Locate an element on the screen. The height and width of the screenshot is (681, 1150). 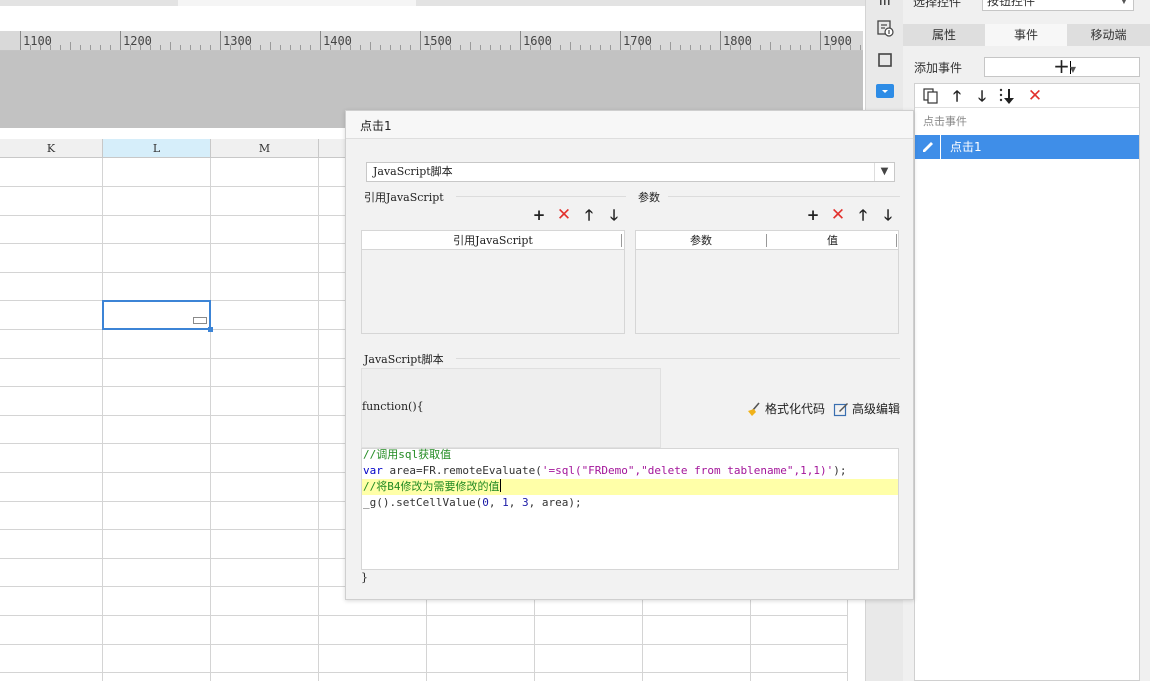
delete-param-icon: ✕ is located at coordinates (838, 215).